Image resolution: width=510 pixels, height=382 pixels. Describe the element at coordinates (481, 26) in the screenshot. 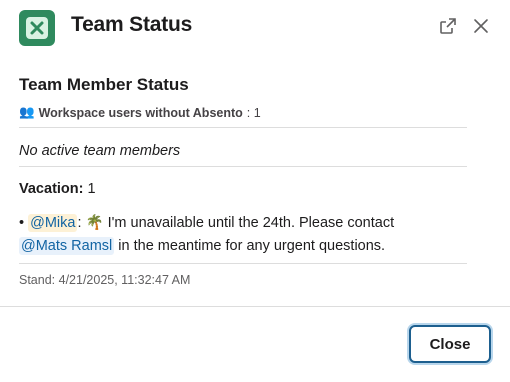

I see `close-icon` at that location.